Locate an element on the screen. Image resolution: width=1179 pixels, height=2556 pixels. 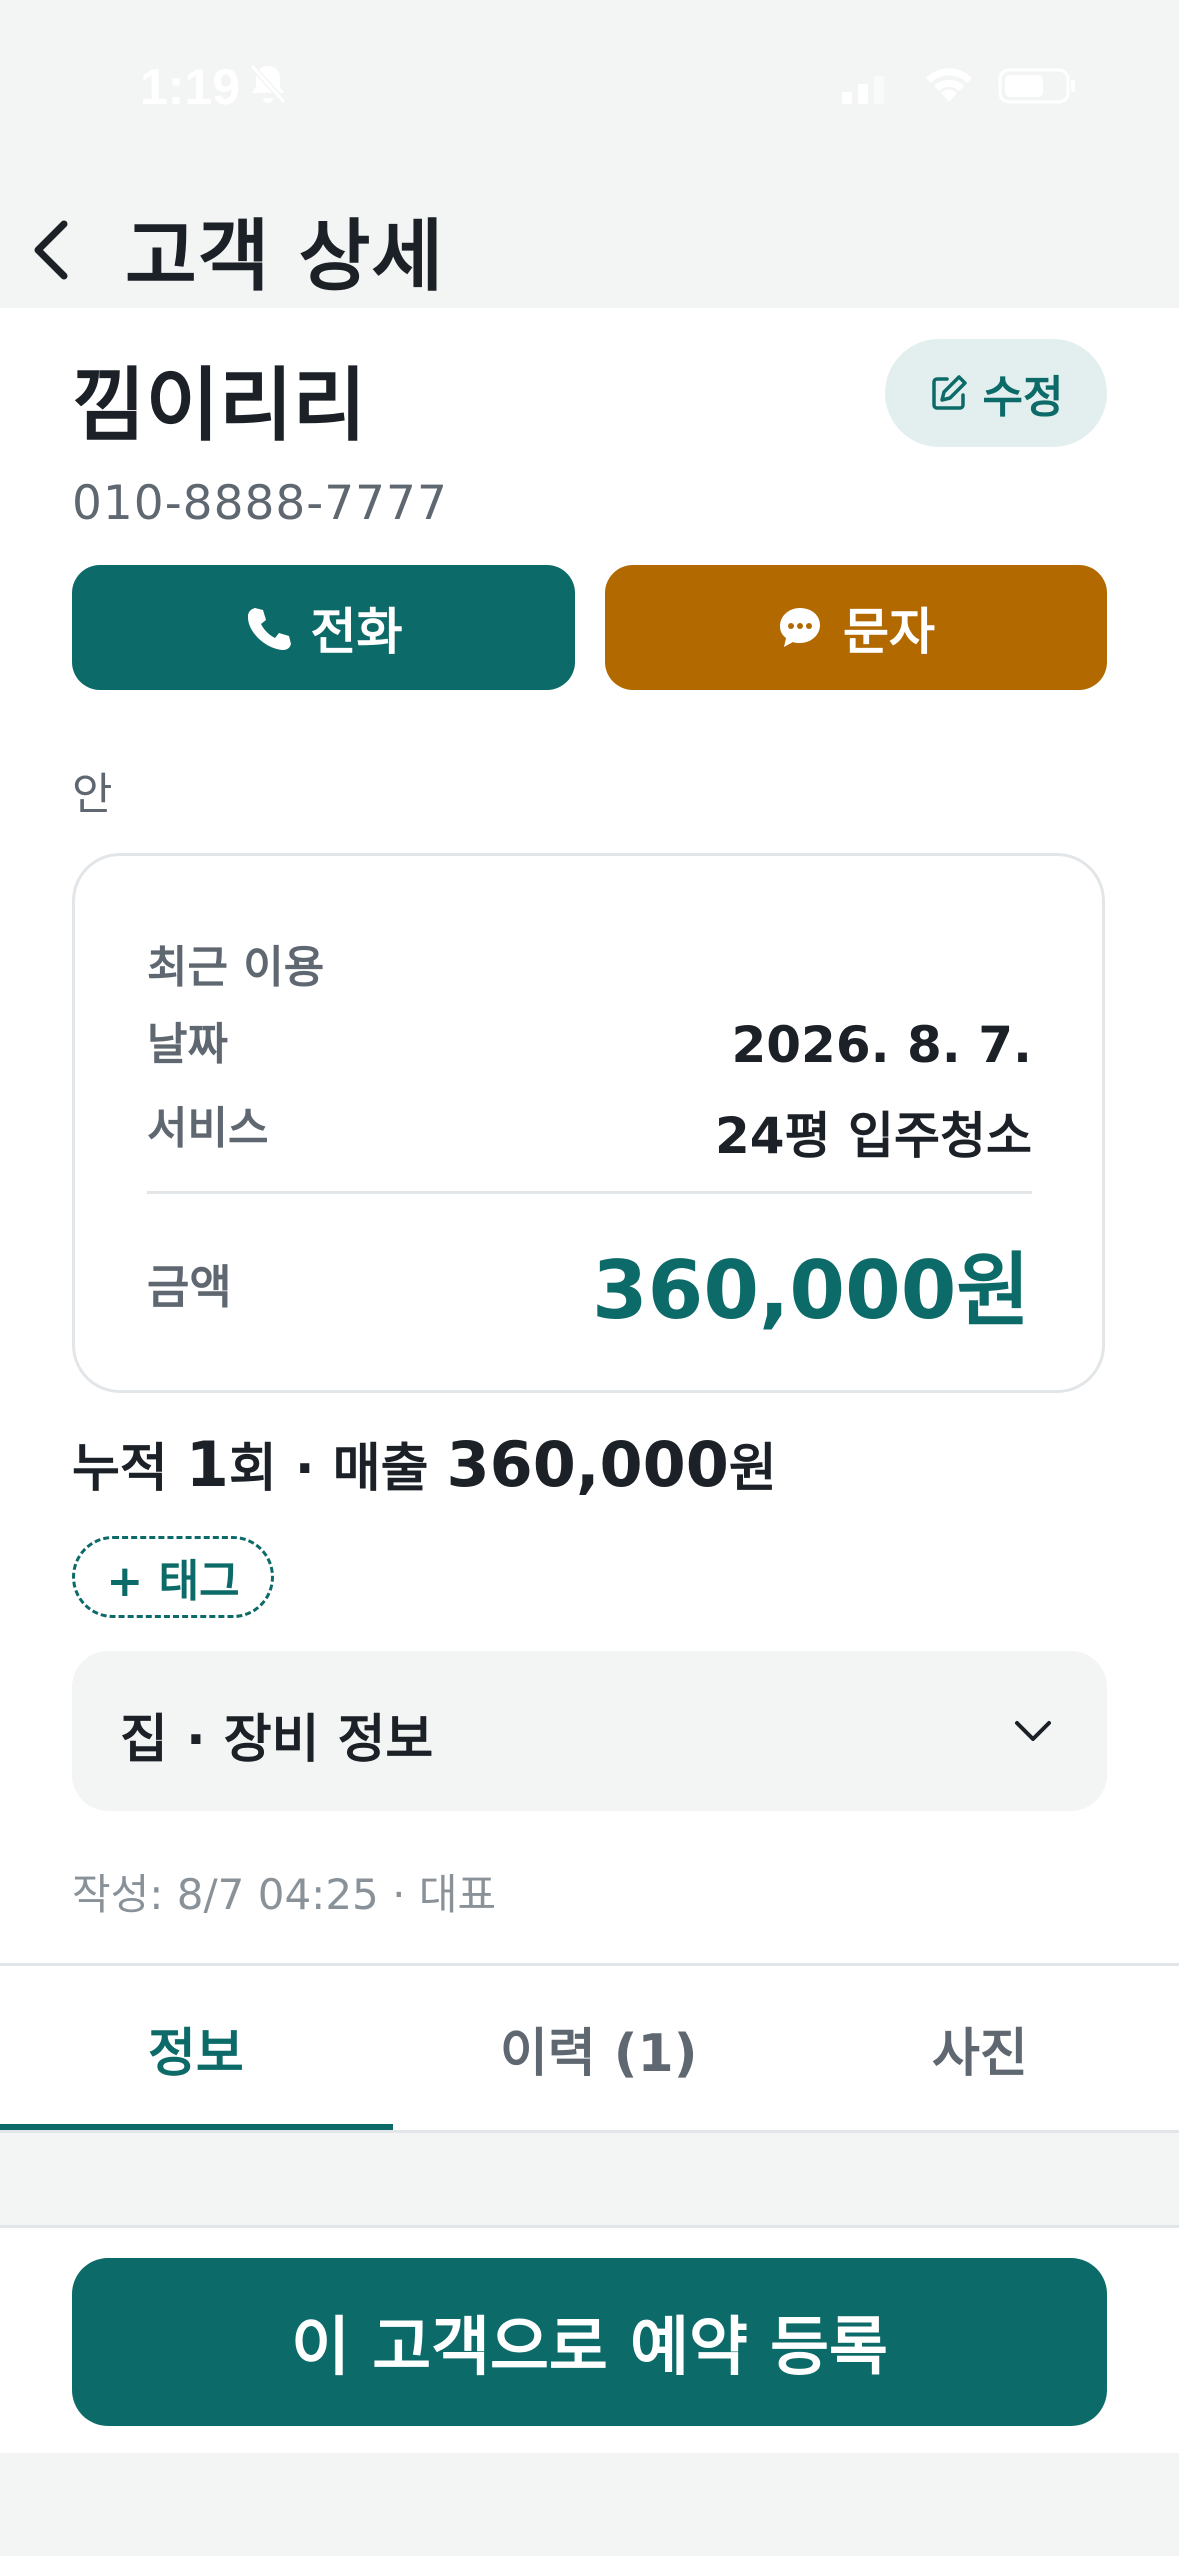
edit-label: 수정 is located at coordinates (1023, 397).